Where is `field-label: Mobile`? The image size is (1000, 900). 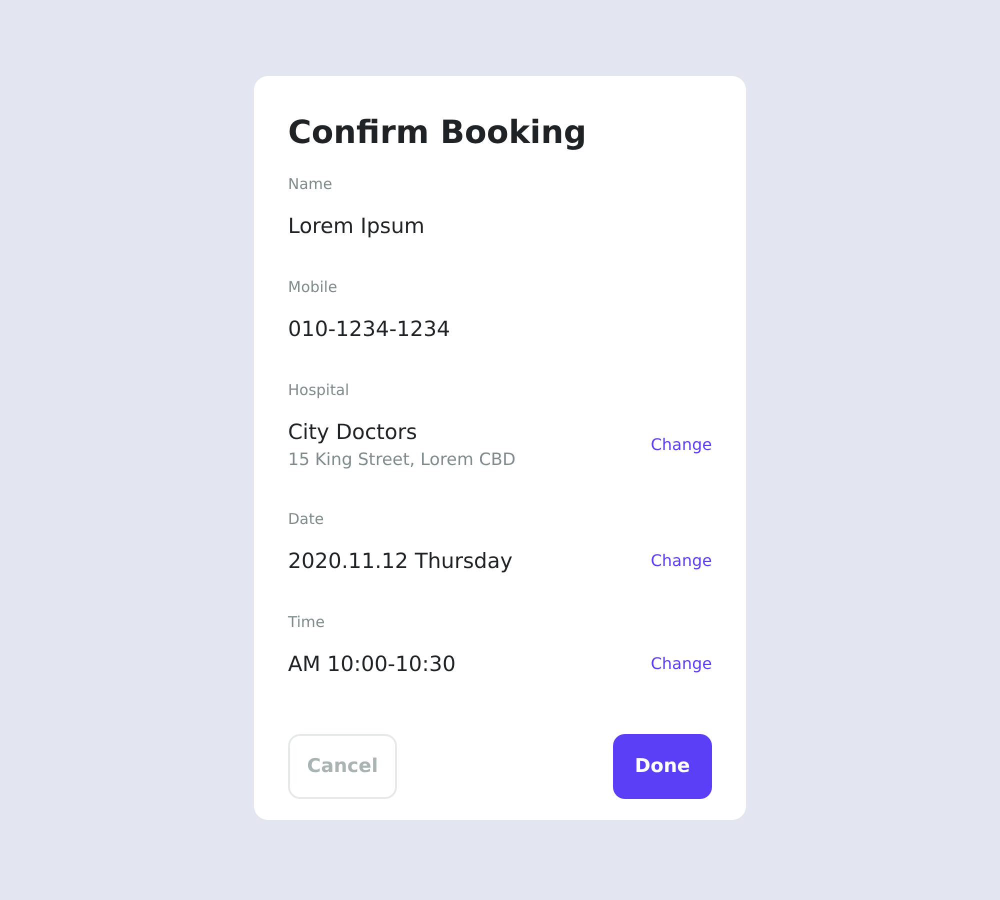
field-label: Mobile is located at coordinates (313, 287).